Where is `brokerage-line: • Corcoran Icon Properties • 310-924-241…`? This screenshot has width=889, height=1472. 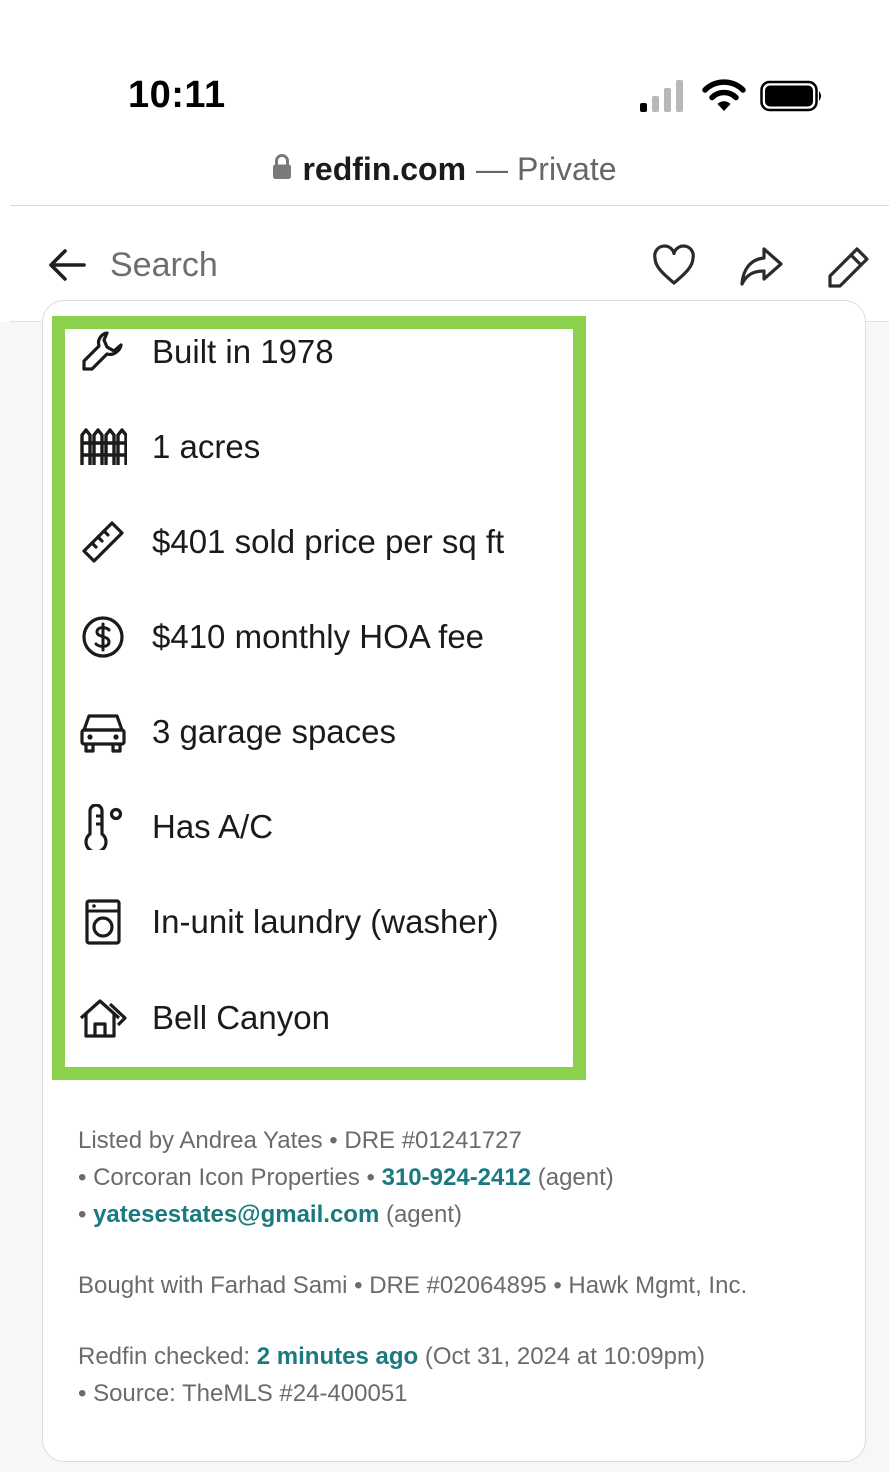
brokerage-line: • Corcoran Icon Properties • 310-924-241… is located at coordinates (468, 1177).